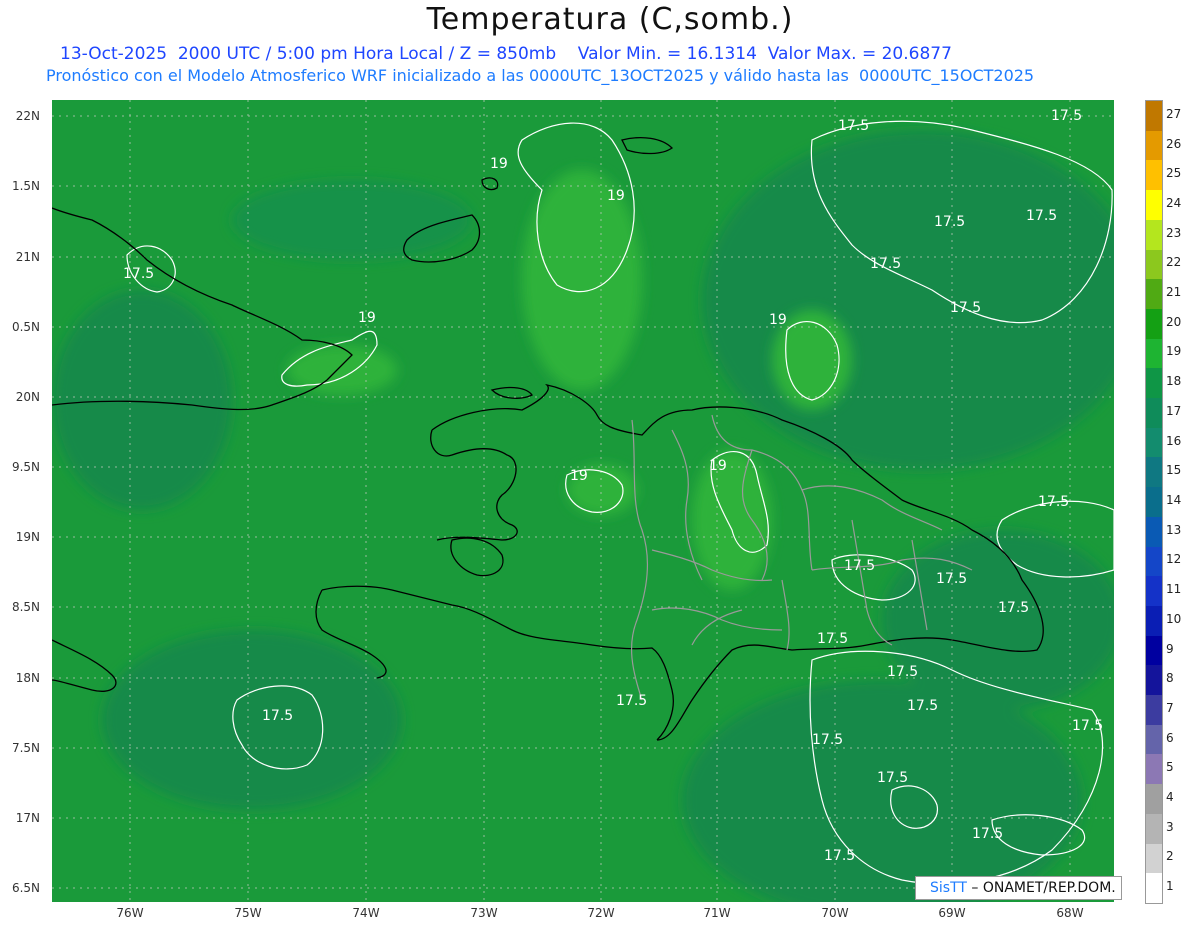  I want to click on color-bar-label: 16, so click(1174, 440).